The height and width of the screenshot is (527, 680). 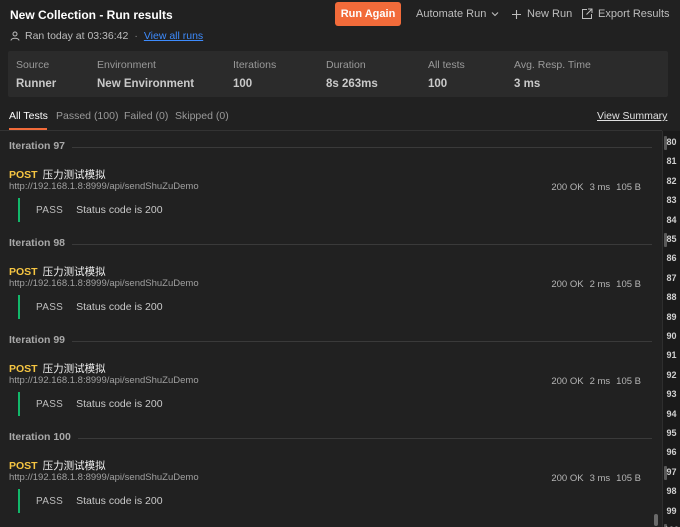 I want to click on iteration-number: 93, so click(x=671, y=394).